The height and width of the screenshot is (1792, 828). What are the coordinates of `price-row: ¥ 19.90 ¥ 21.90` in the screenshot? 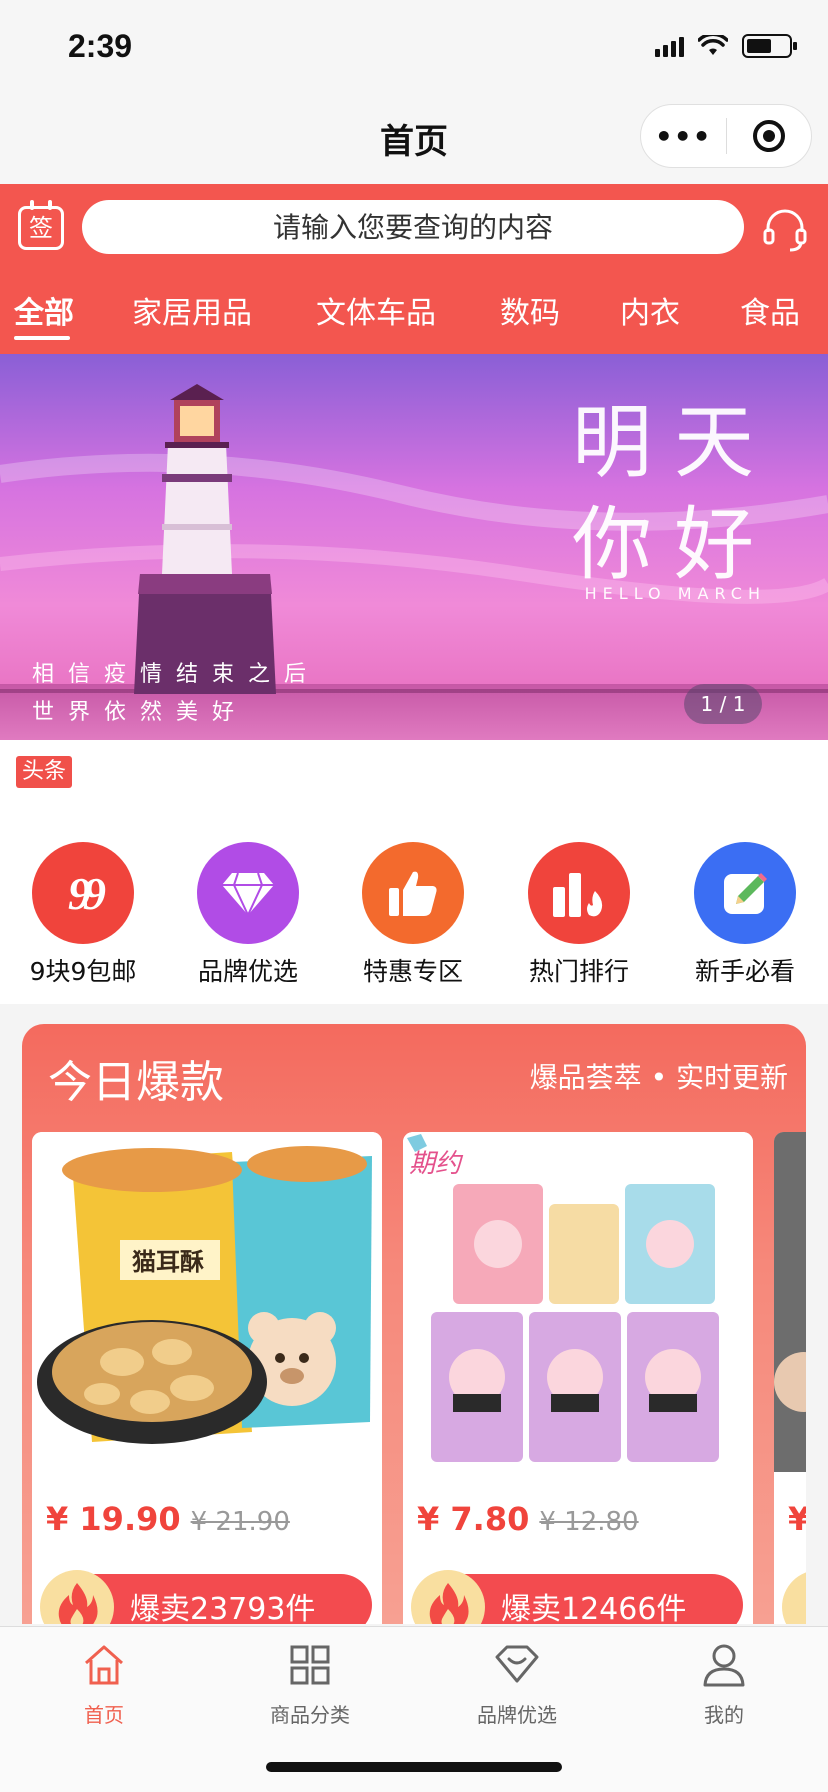 It's located at (168, 1519).